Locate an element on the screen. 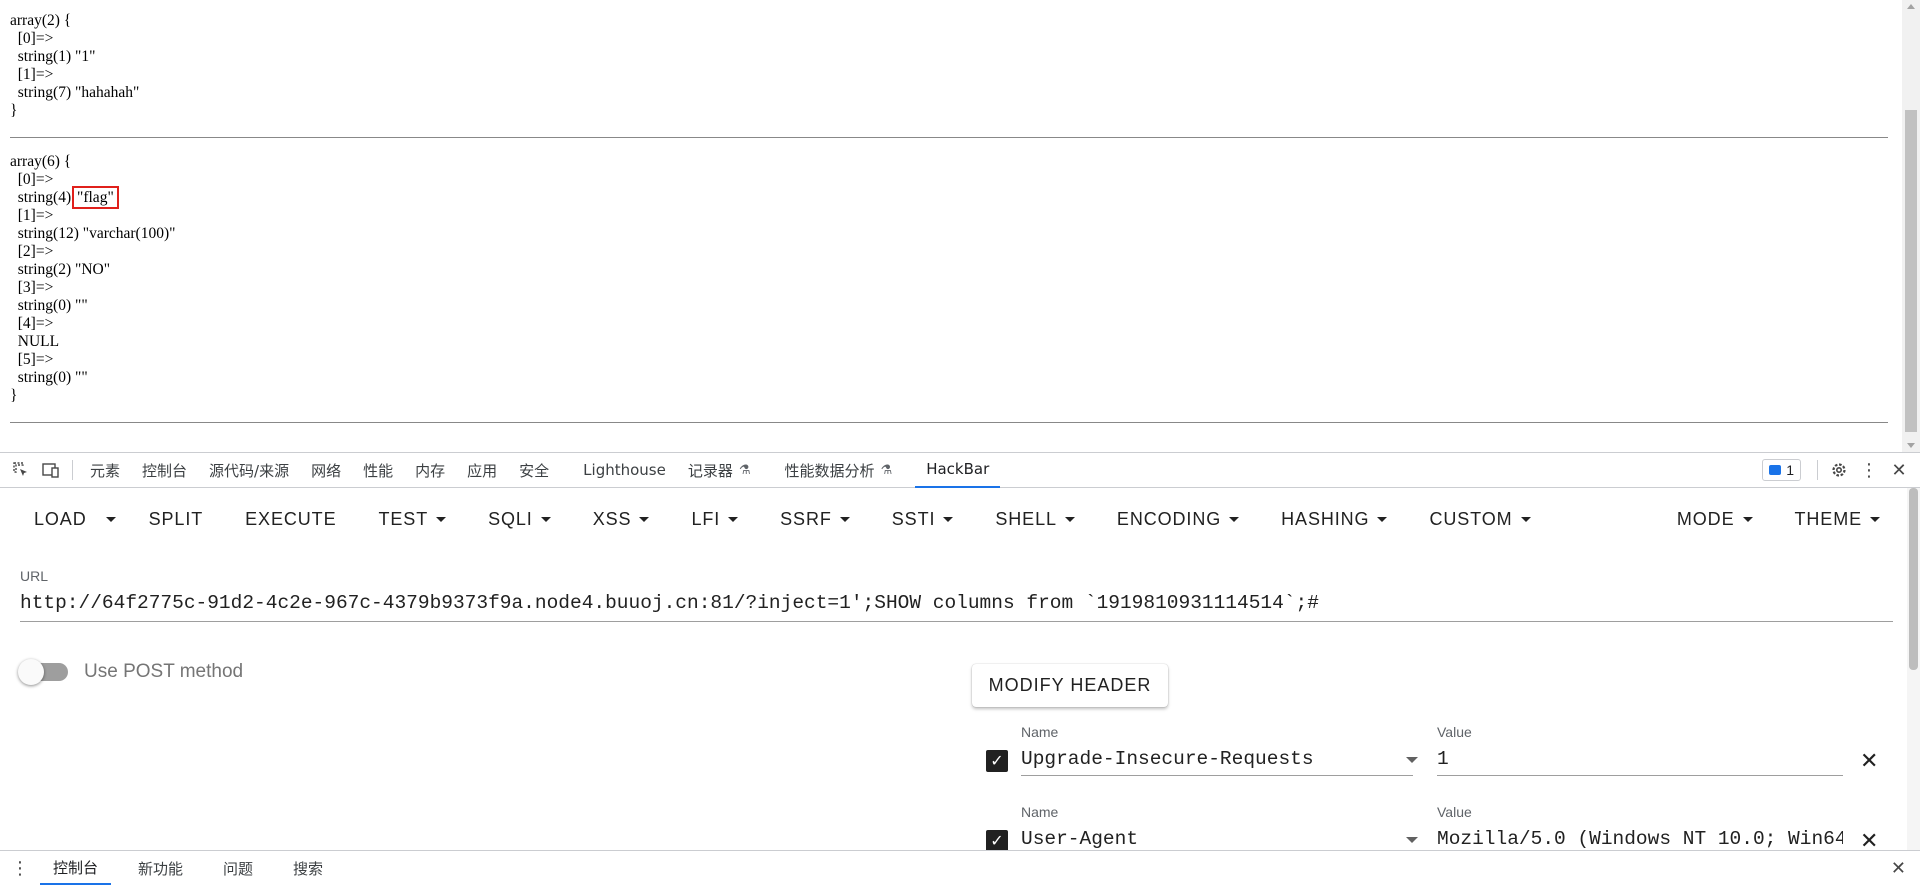  tab-label: 性能 is located at coordinates (378, 470).